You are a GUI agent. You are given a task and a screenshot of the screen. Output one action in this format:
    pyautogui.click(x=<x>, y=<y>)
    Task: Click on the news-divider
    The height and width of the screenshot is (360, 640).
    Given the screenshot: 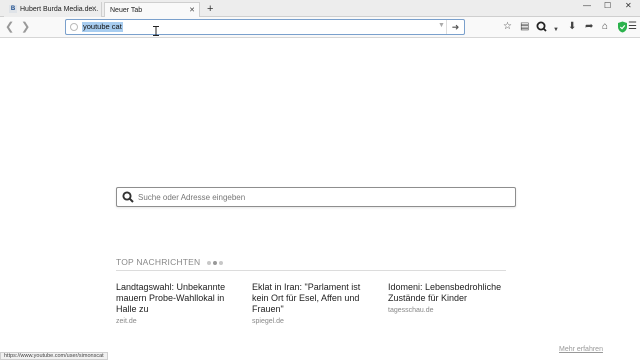 What is the action you would take?
    pyautogui.click(x=311, y=270)
    